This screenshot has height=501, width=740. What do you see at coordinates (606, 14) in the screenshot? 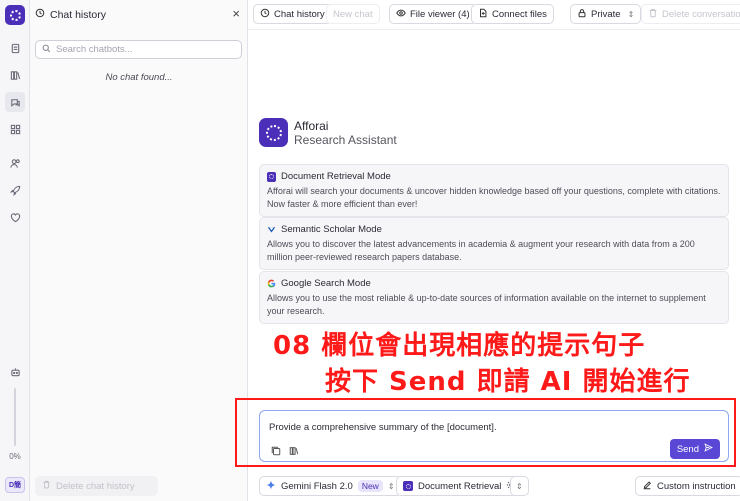
I see `privacy-select: Private ⇕` at bounding box center [606, 14].